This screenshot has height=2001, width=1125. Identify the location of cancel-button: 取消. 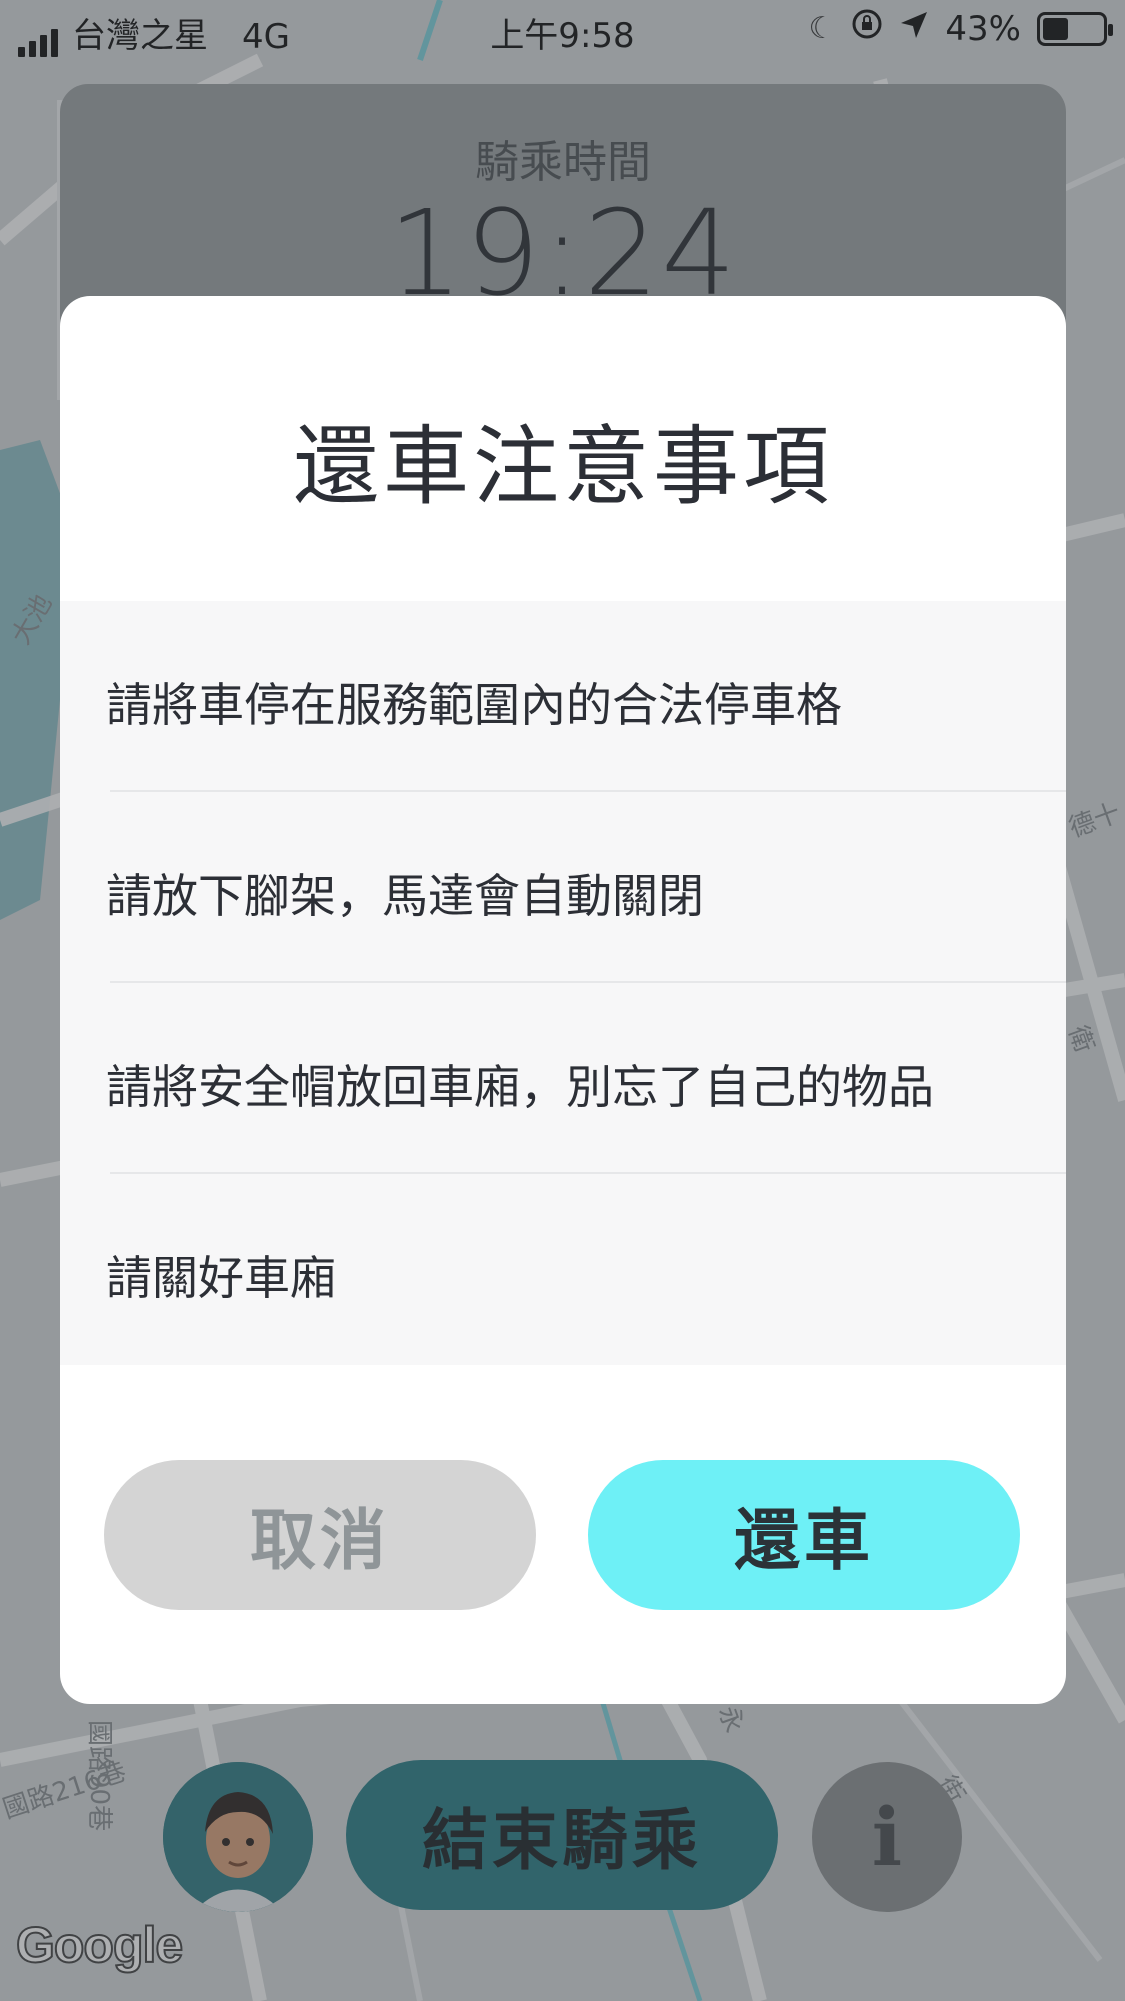
(320, 1535).